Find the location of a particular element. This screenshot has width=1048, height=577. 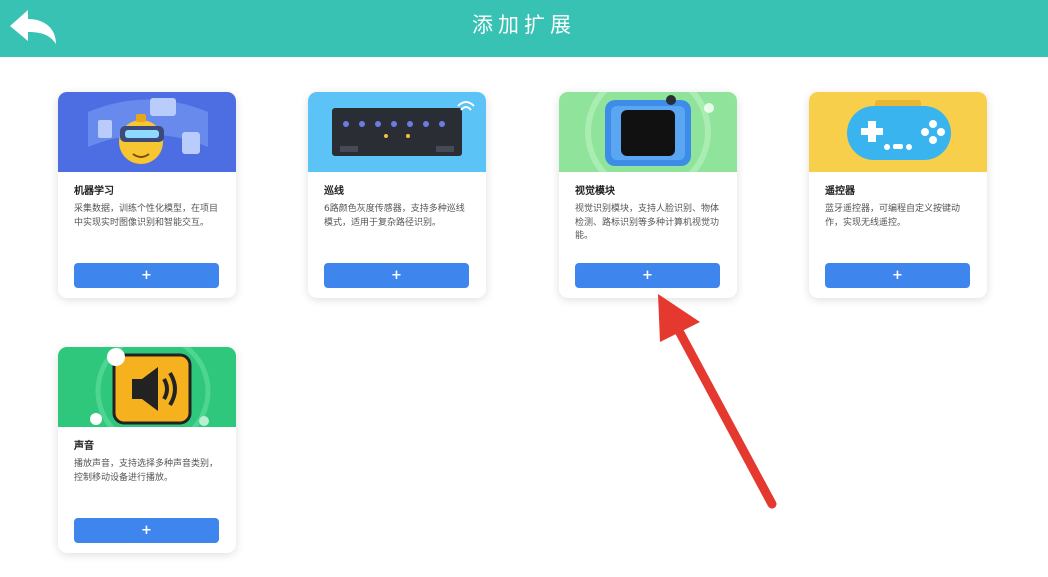

extension-description: 采集数据，训练个性化模型，在项目中实现实时图像识别和智能交互。 is located at coordinates (146, 216).